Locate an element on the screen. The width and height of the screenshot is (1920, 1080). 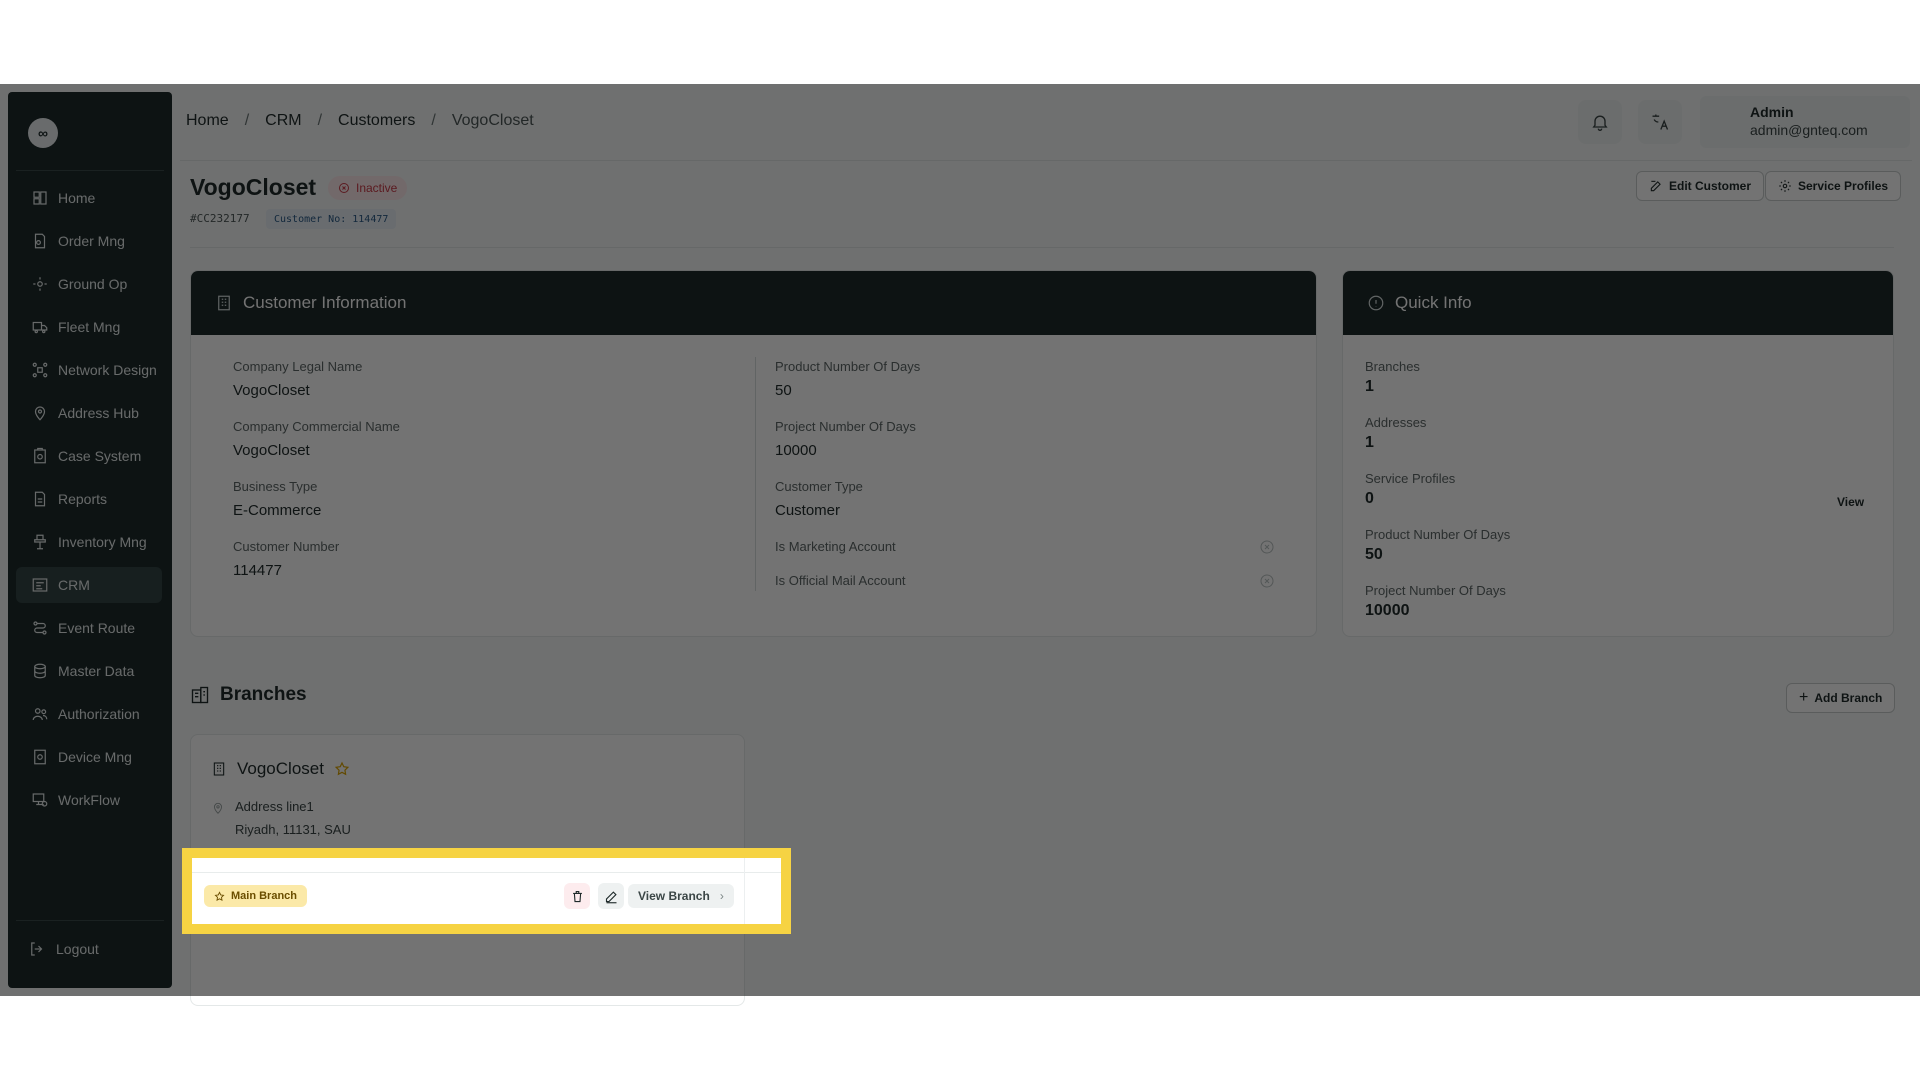
view-branch-button: View Branch › is located at coordinates (681, 896).